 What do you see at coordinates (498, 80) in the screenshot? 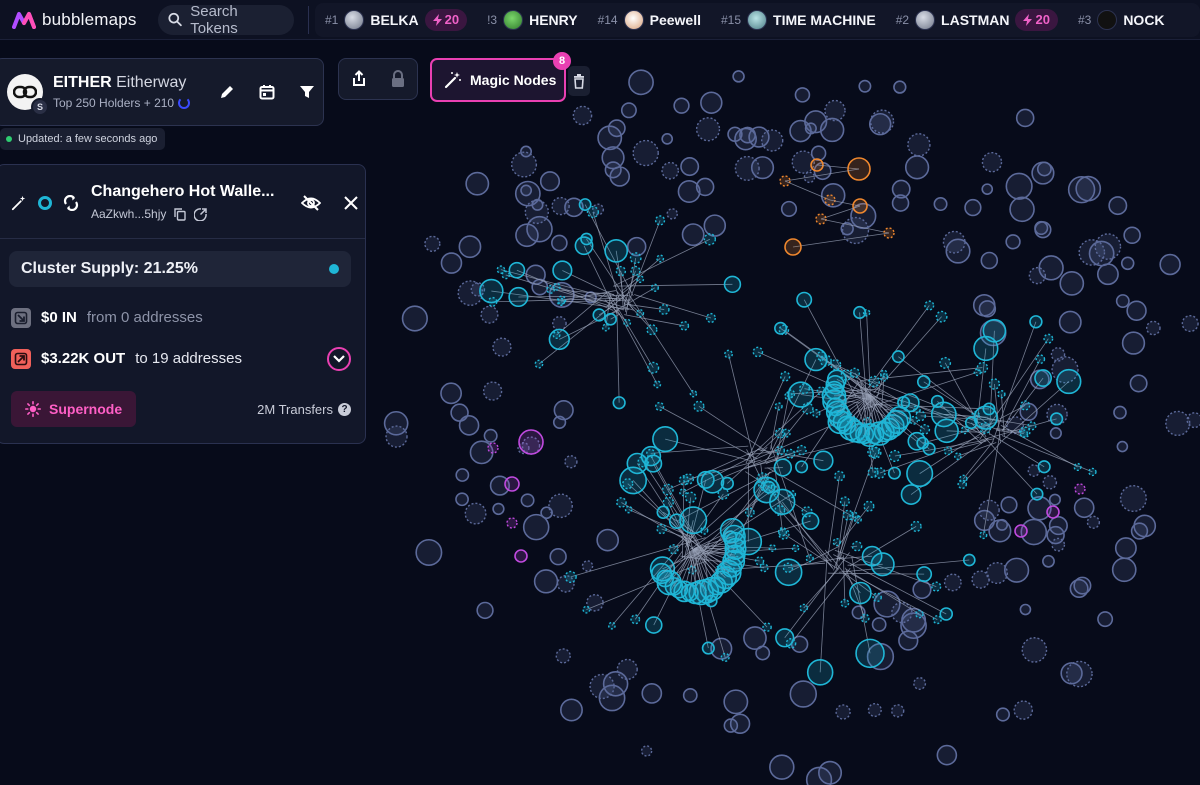
I see `magic-nodes-button: Magic Nodes` at bounding box center [498, 80].